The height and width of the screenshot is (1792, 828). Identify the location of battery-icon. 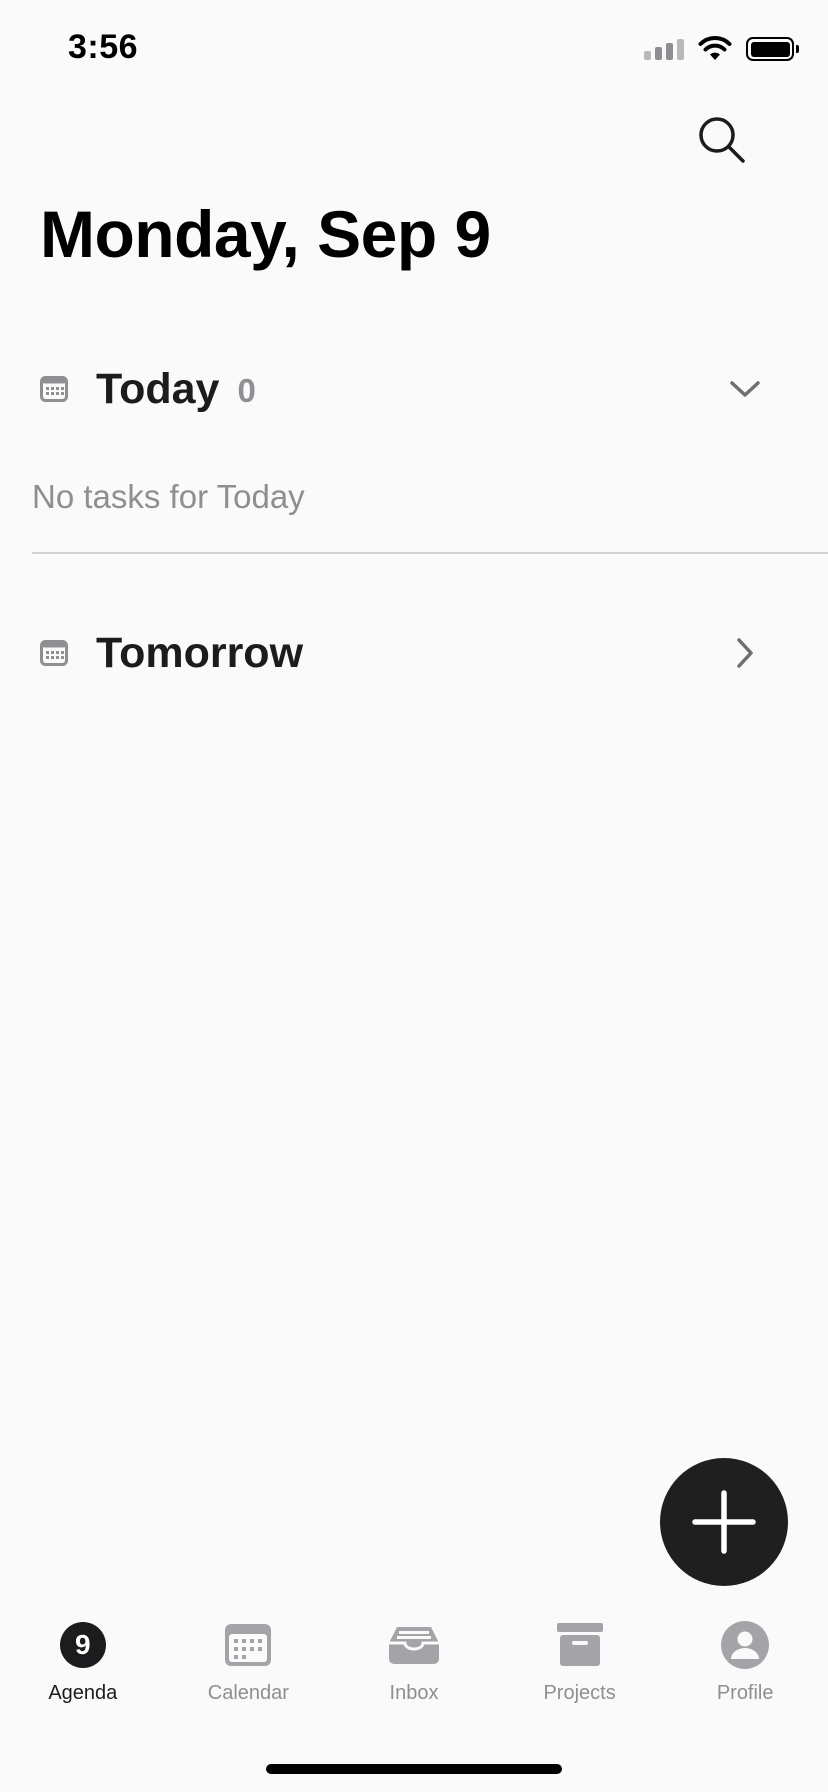
(772, 49).